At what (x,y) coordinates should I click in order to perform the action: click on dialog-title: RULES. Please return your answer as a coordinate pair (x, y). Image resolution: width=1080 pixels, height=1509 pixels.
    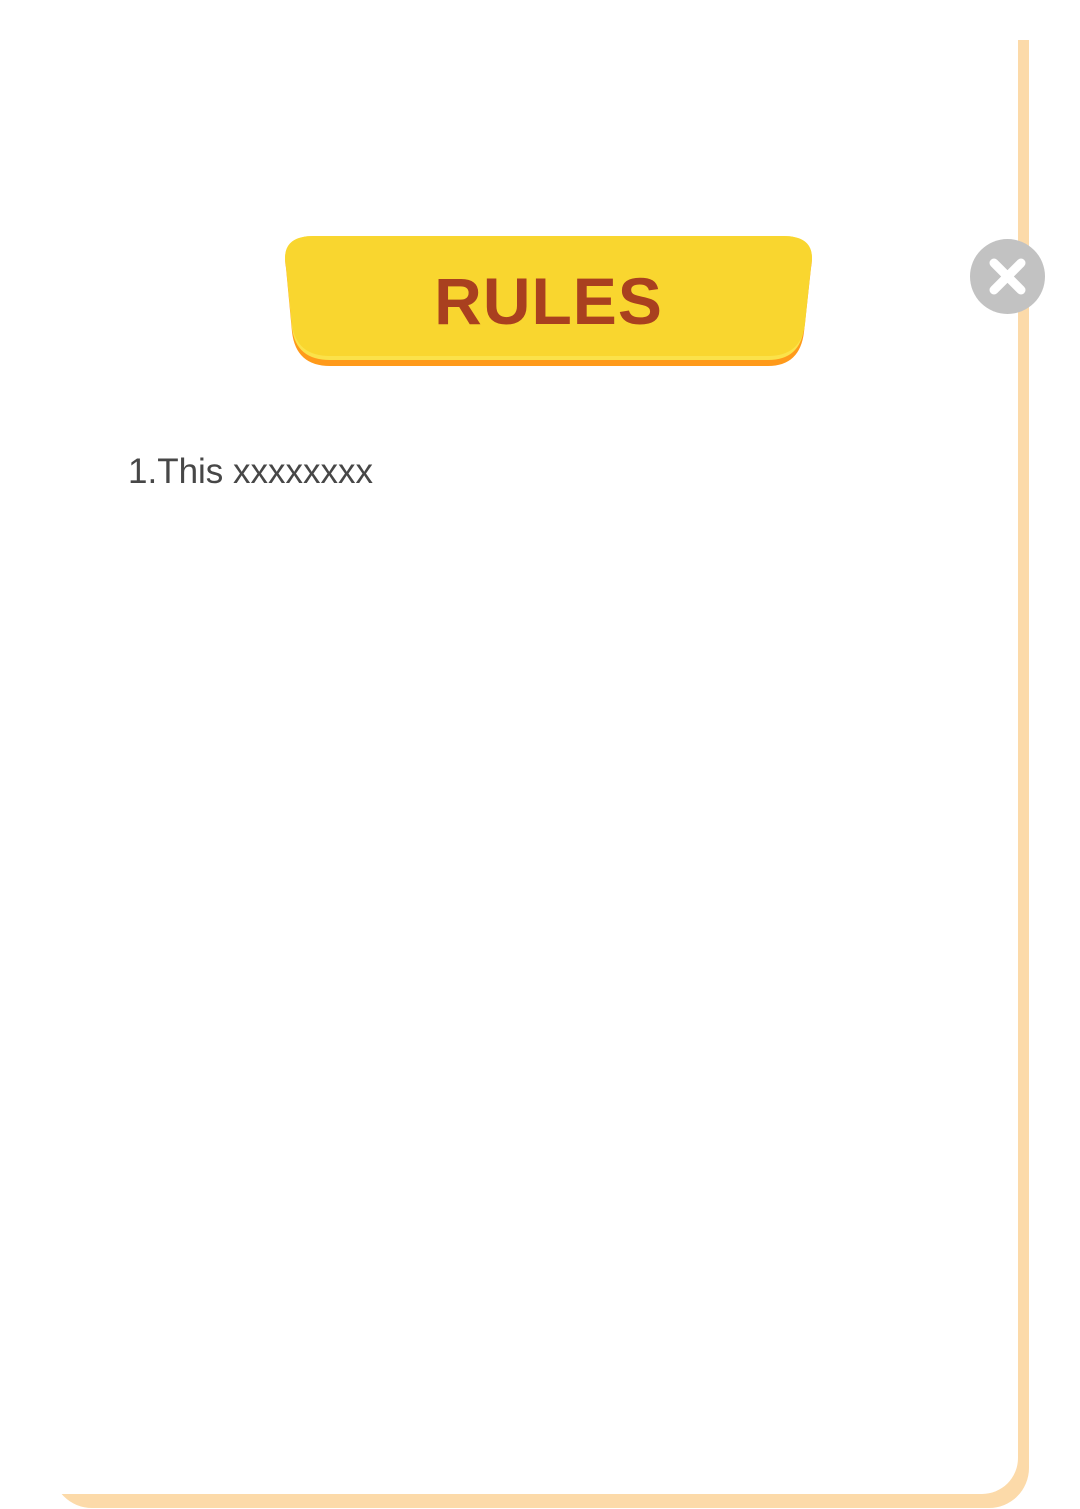
    Looking at the image, I should click on (548, 301).